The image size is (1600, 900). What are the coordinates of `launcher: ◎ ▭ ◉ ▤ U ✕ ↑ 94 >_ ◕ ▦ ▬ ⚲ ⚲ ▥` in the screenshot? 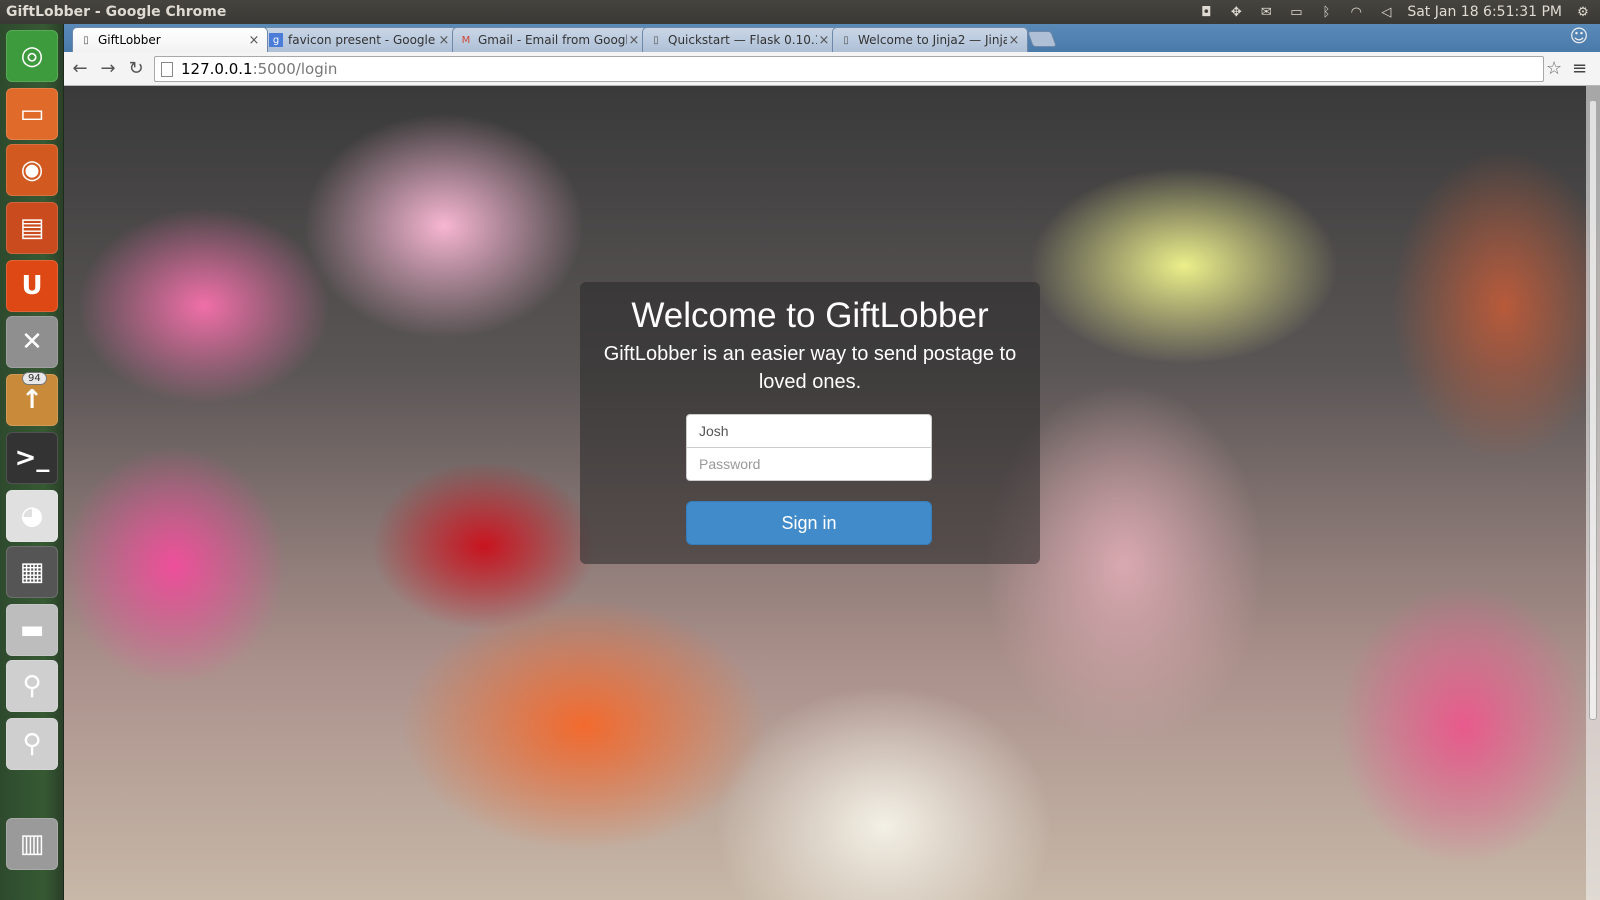 It's located at (32, 462).